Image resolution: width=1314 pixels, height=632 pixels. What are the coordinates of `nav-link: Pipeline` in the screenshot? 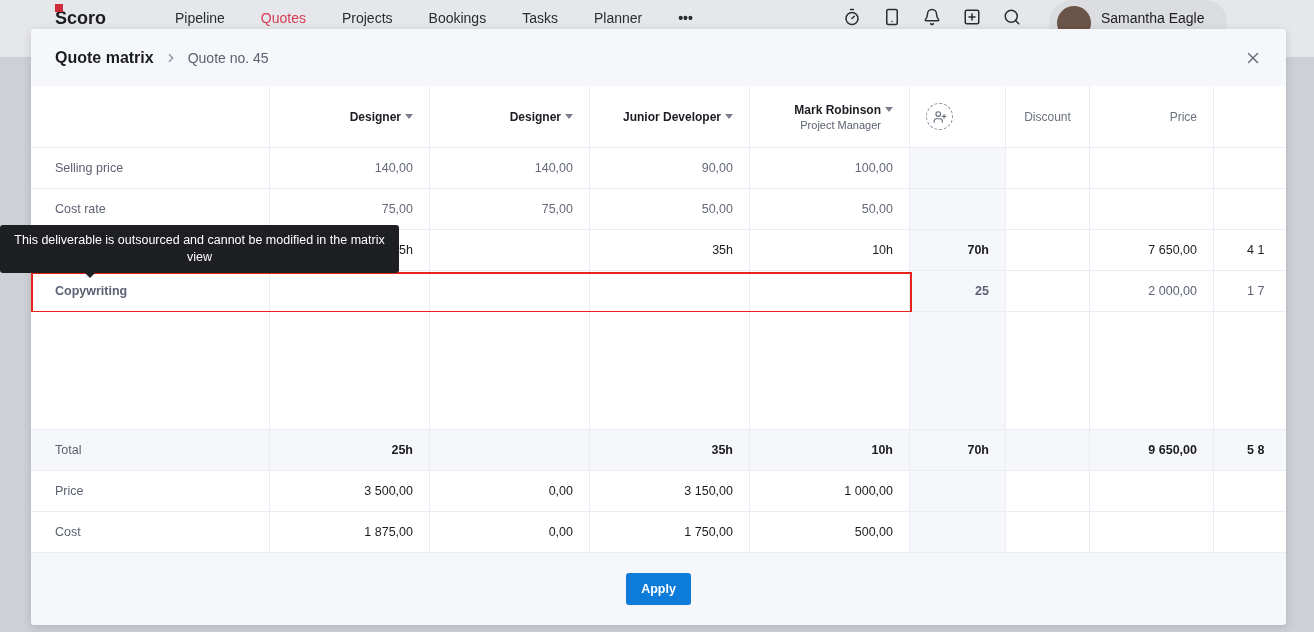 It's located at (200, 18).